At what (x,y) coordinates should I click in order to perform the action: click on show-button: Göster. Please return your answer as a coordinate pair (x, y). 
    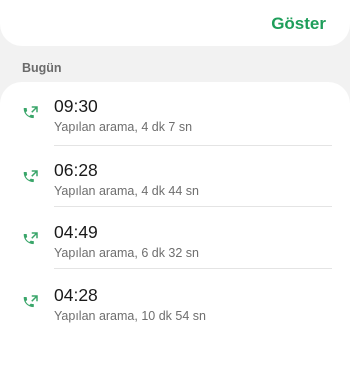
    Looking at the image, I should click on (298, 24).